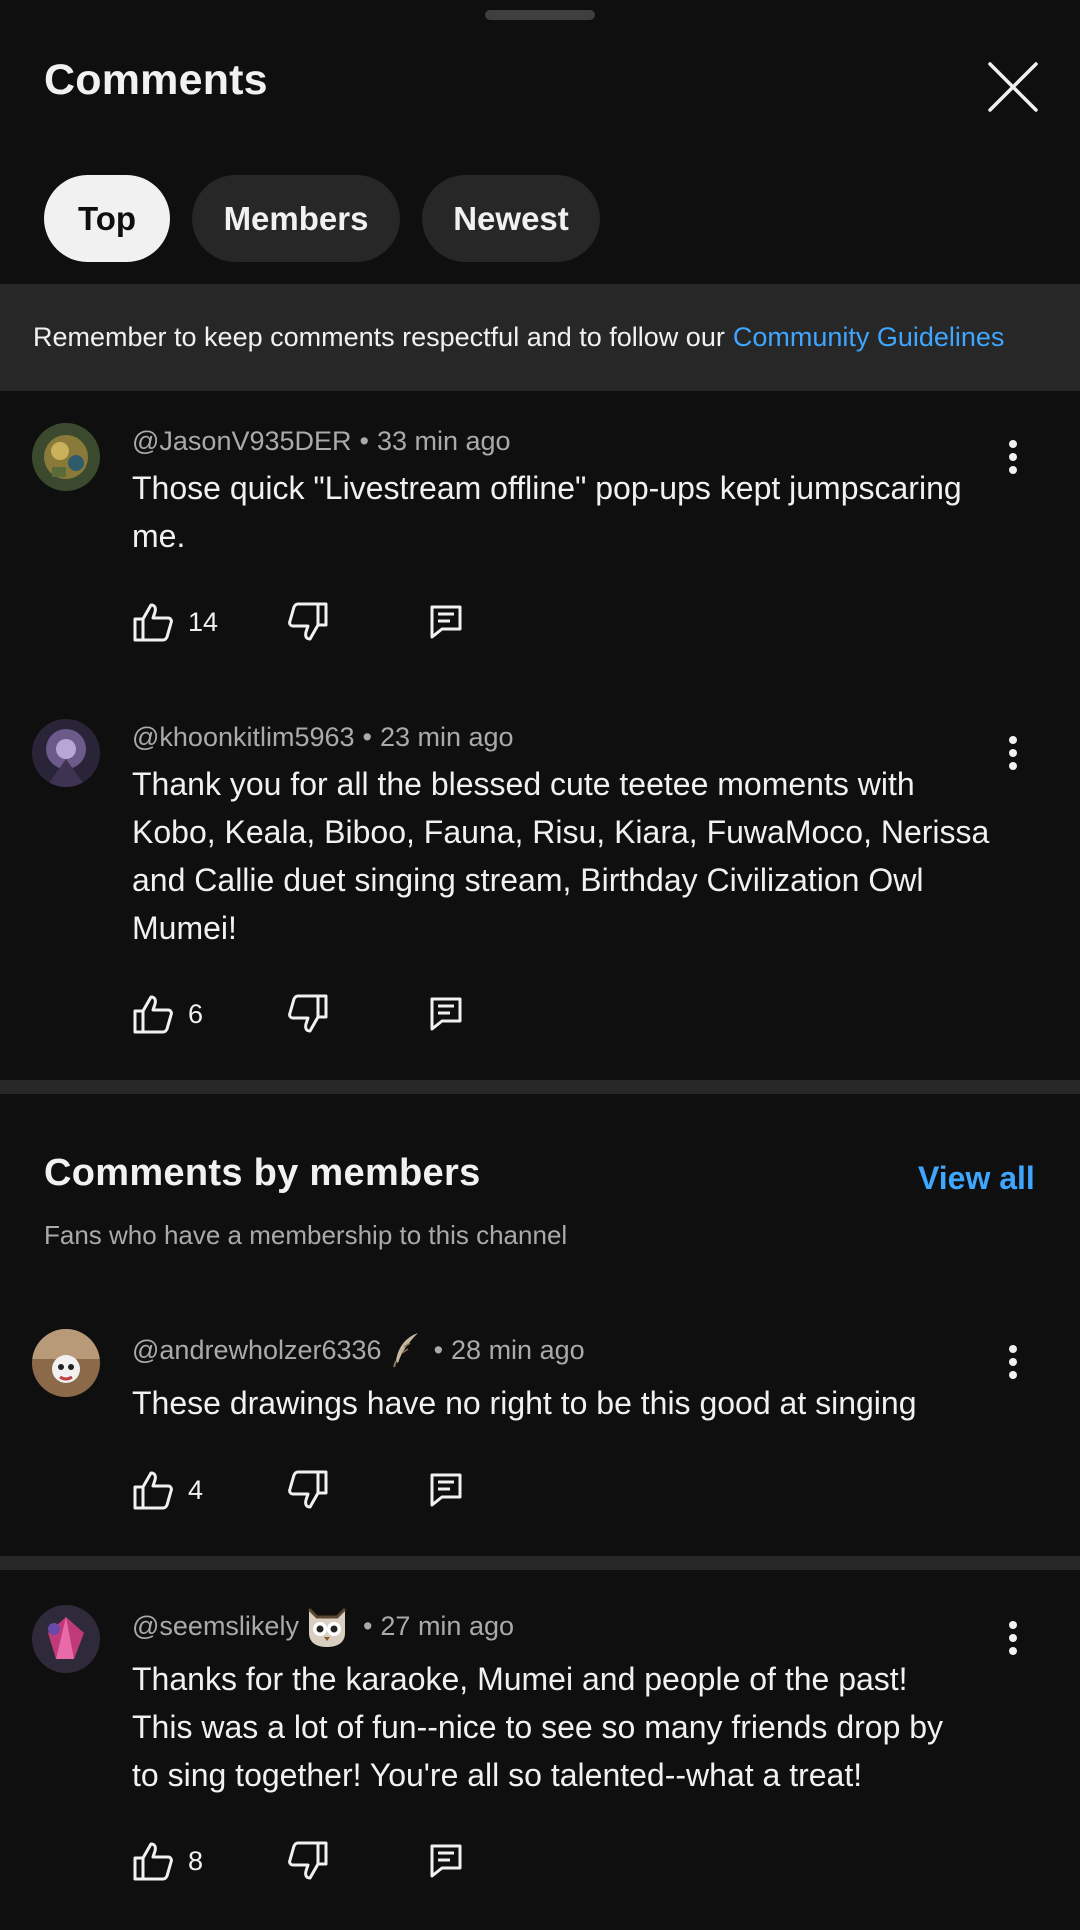  Describe the element at coordinates (175, 622) in the screenshot. I see `like-button: 14` at that location.